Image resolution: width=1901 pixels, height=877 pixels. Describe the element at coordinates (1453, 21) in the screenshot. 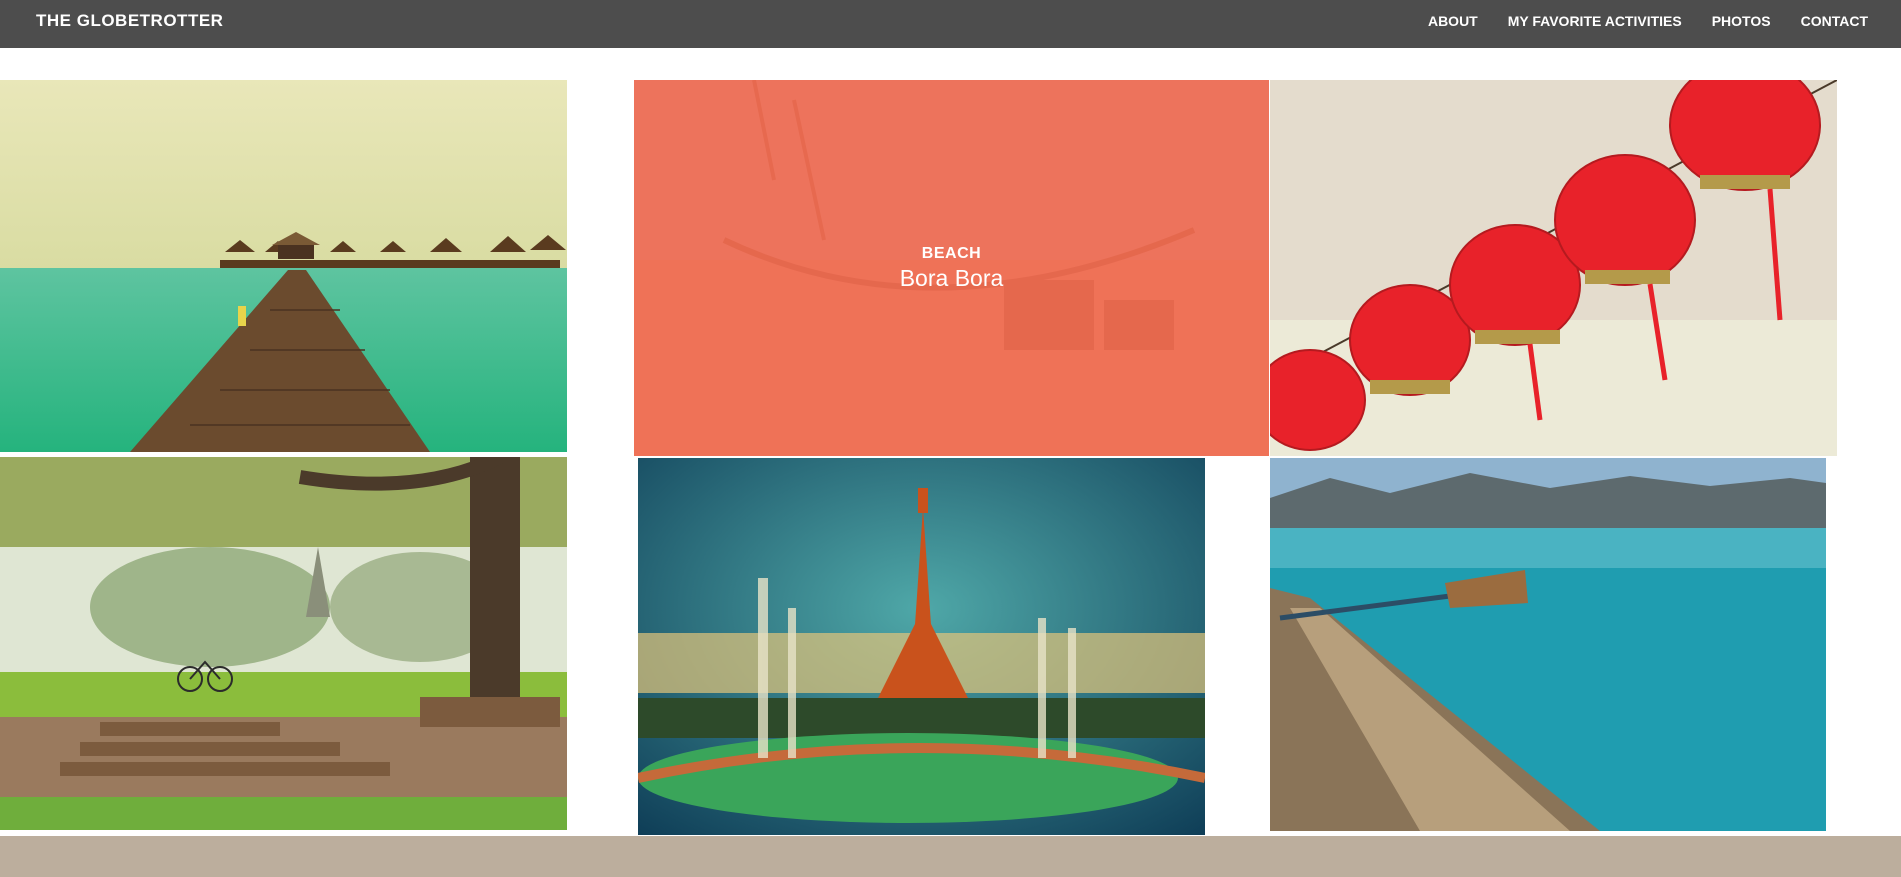

I see `nav-about: ABOUT` at that location.